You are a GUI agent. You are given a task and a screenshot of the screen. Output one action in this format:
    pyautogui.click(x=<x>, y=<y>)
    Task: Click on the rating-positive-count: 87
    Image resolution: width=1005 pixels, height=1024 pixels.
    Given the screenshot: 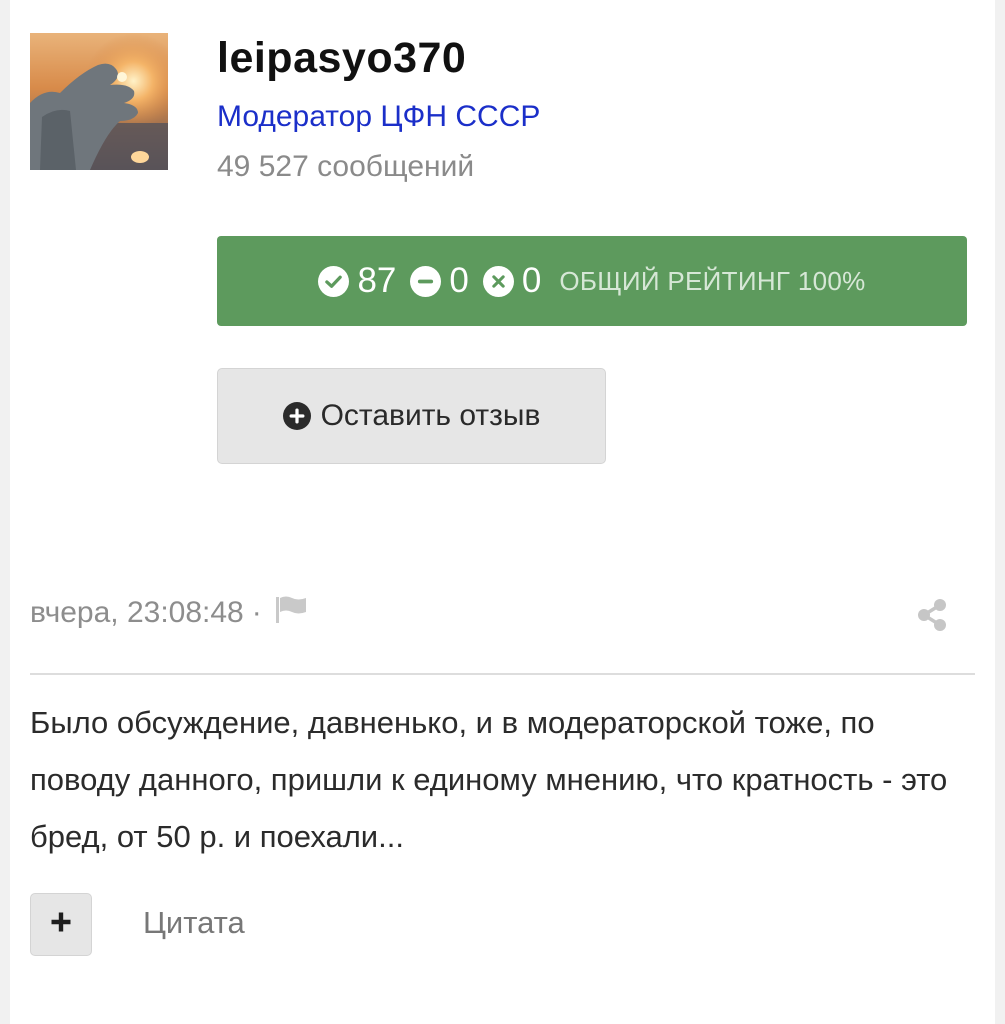 What is the action you would take?
    pyautogui.click(x=377, y=280)
    